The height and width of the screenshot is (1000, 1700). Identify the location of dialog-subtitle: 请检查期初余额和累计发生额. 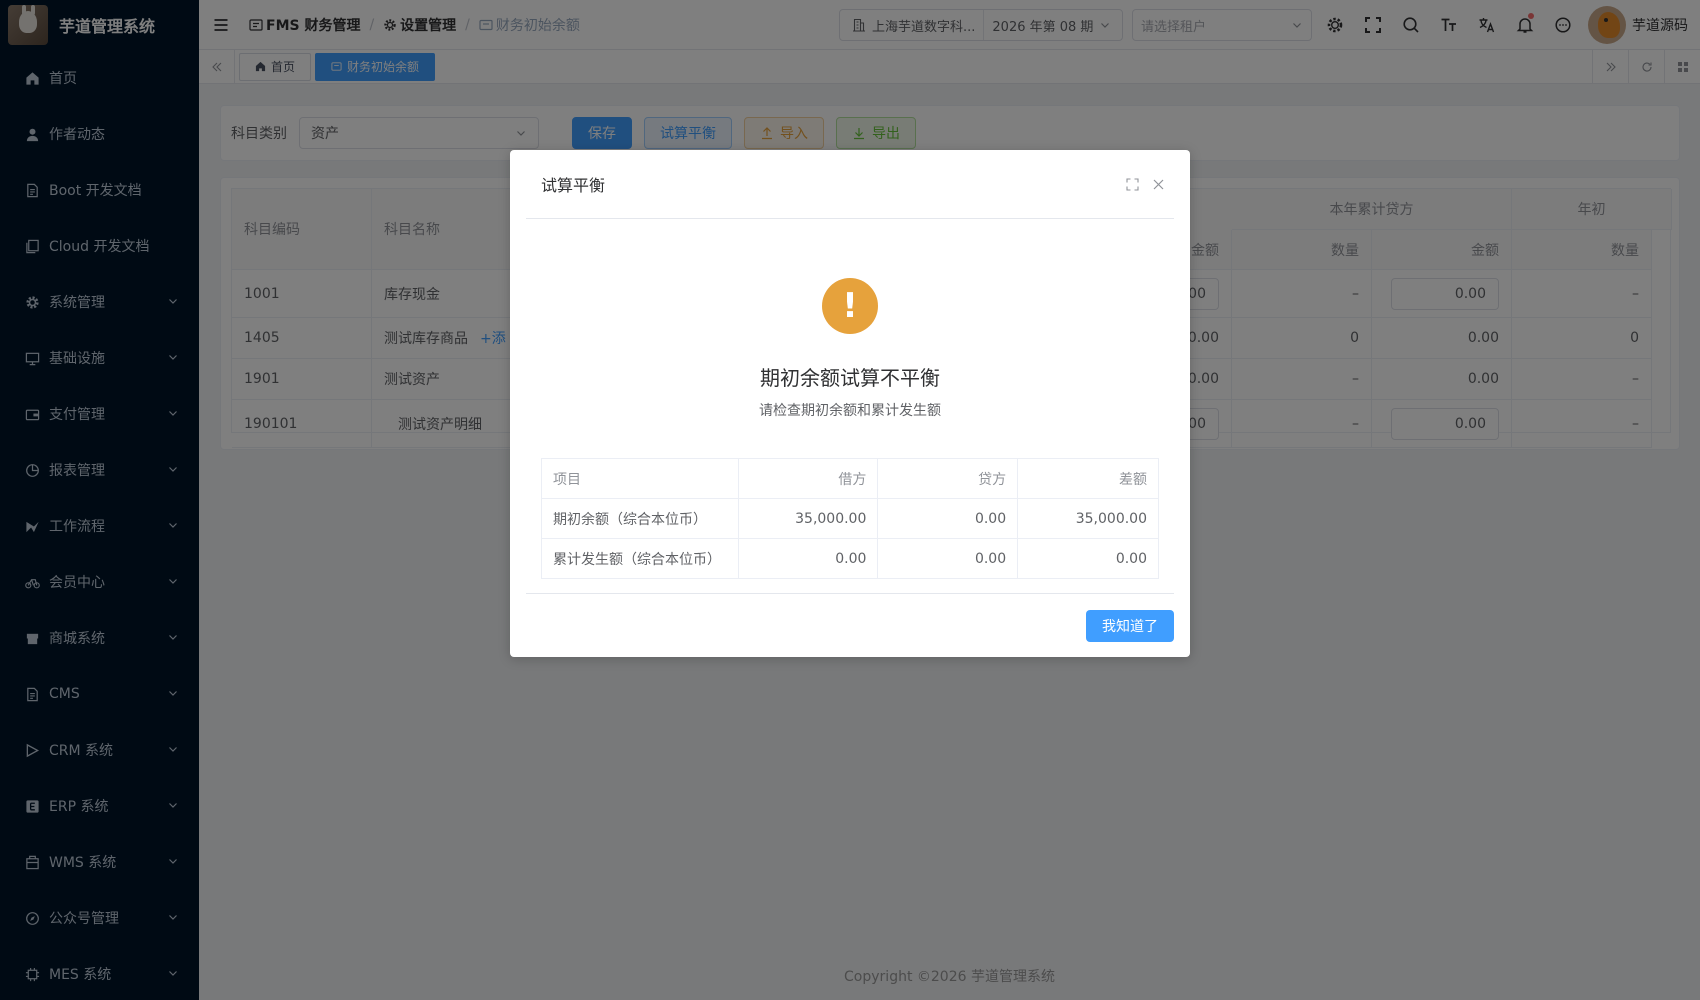
(850, 411).